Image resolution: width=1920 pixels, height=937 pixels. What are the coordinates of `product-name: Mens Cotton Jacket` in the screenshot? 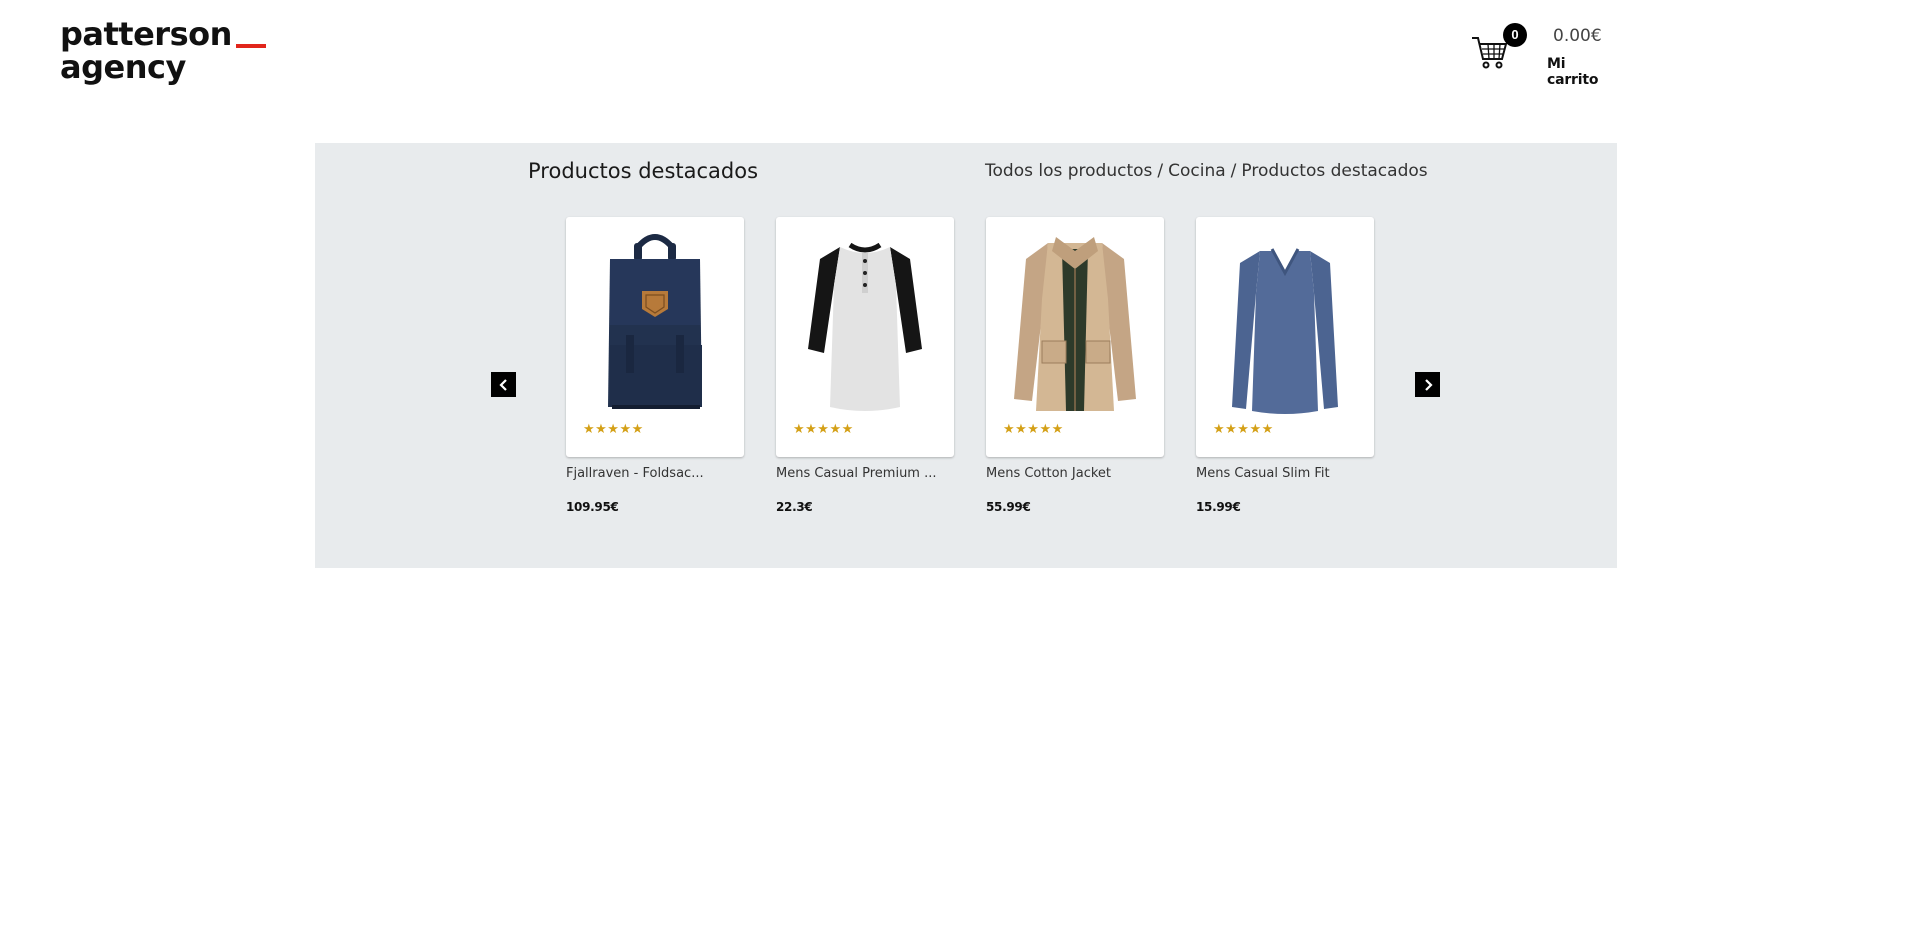 It's located at (1075, 473).